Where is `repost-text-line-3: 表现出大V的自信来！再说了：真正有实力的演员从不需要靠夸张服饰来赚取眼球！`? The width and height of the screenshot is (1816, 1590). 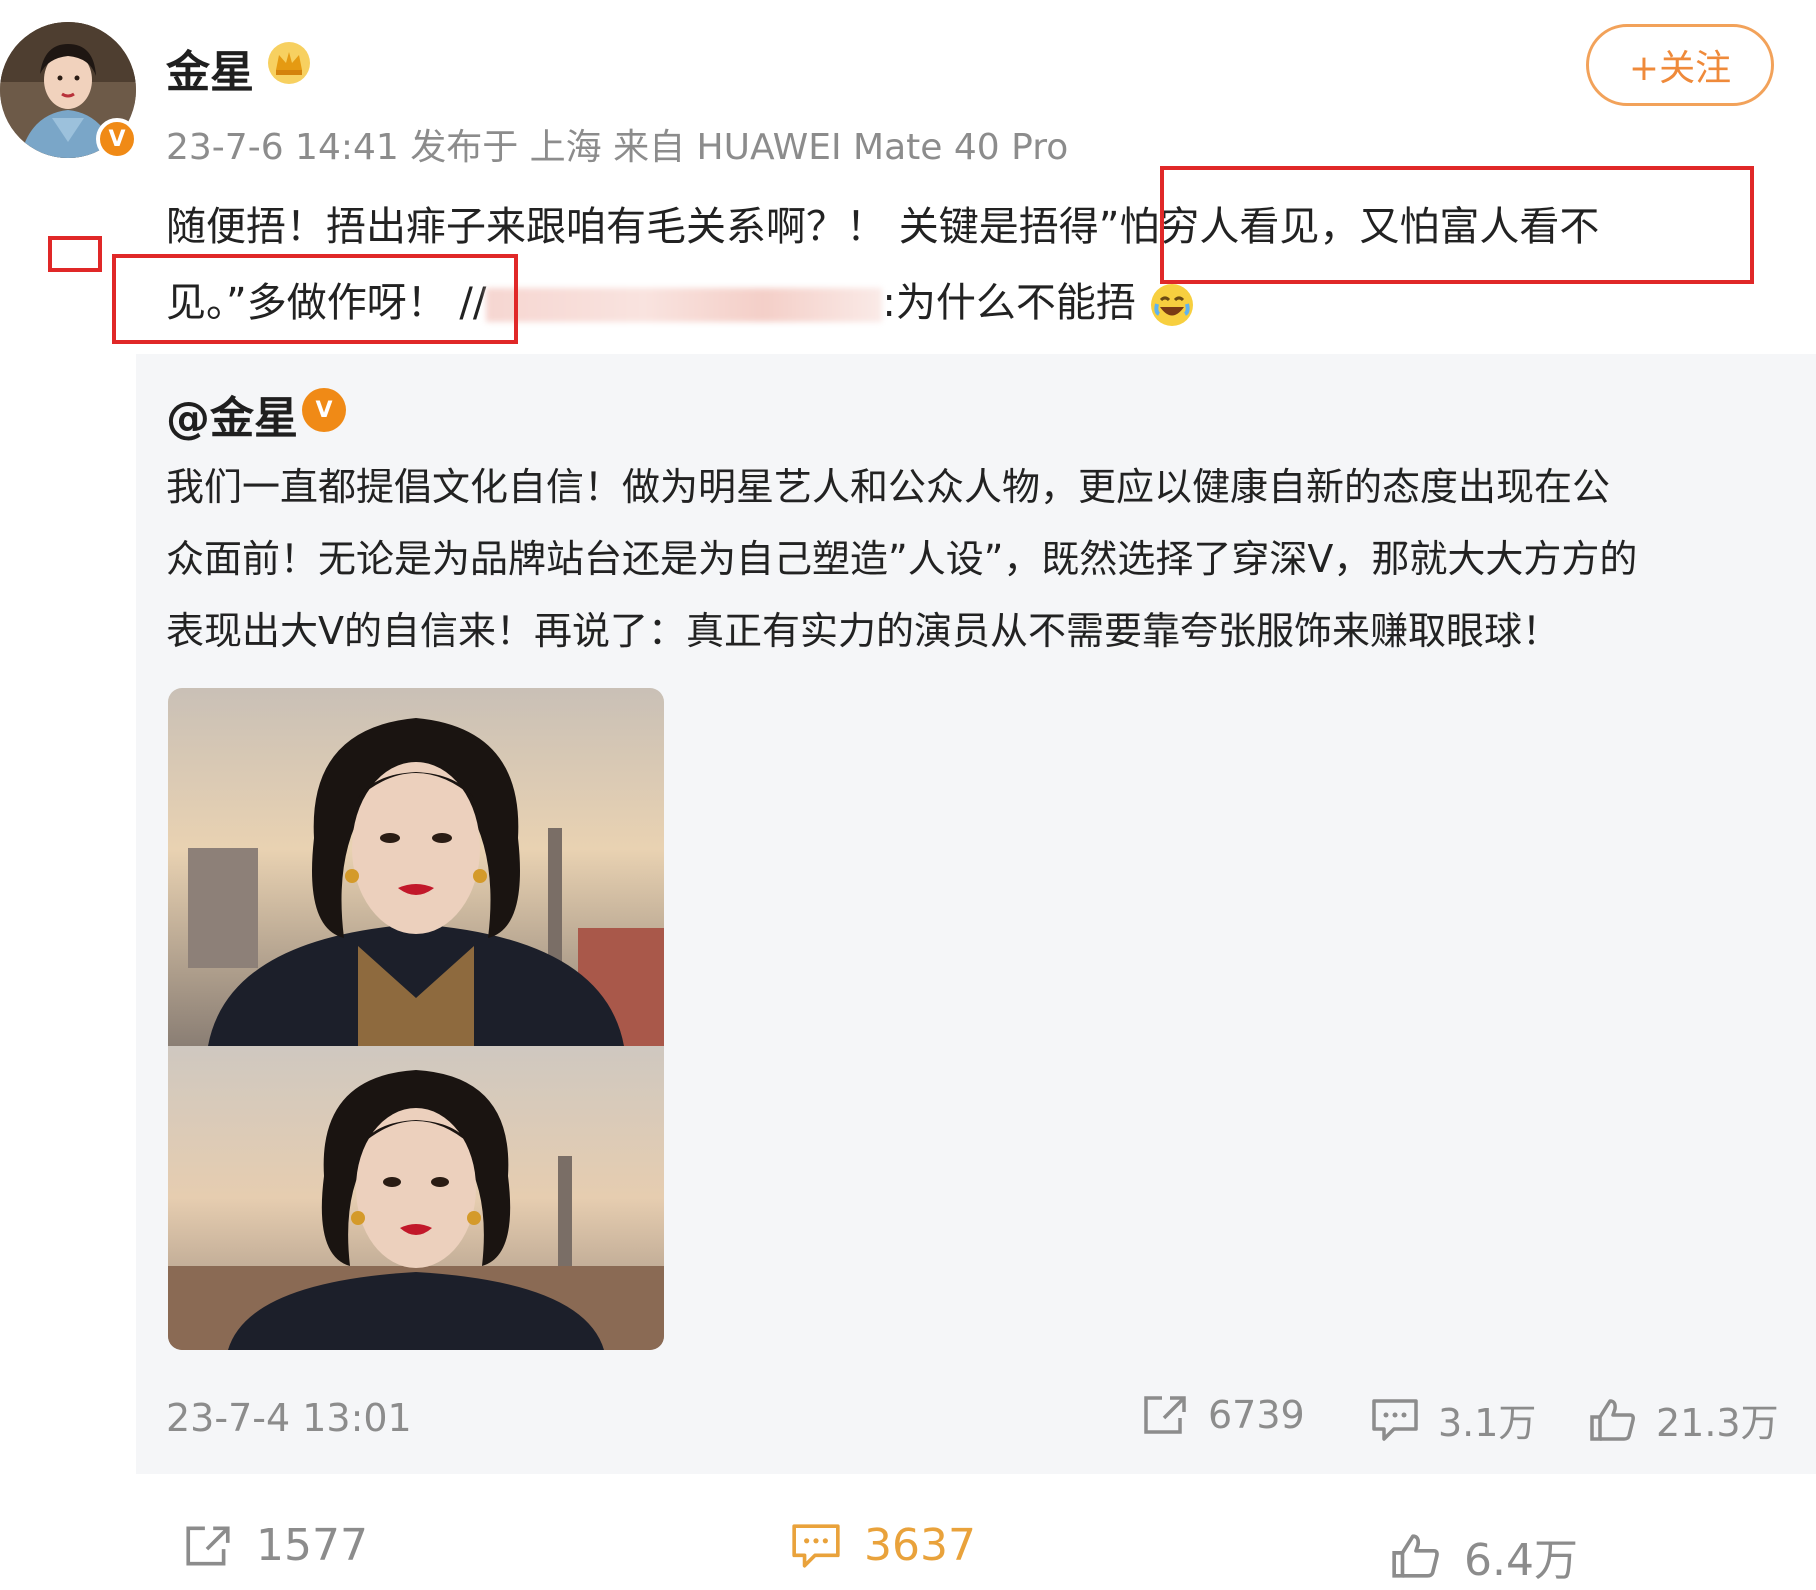 repost-text-line-3: 表现出大V的自信来！再说了：真正有实力的演员从不需要靠夸张服饰来赚取眼球！ is located at coordinates (863, 631).